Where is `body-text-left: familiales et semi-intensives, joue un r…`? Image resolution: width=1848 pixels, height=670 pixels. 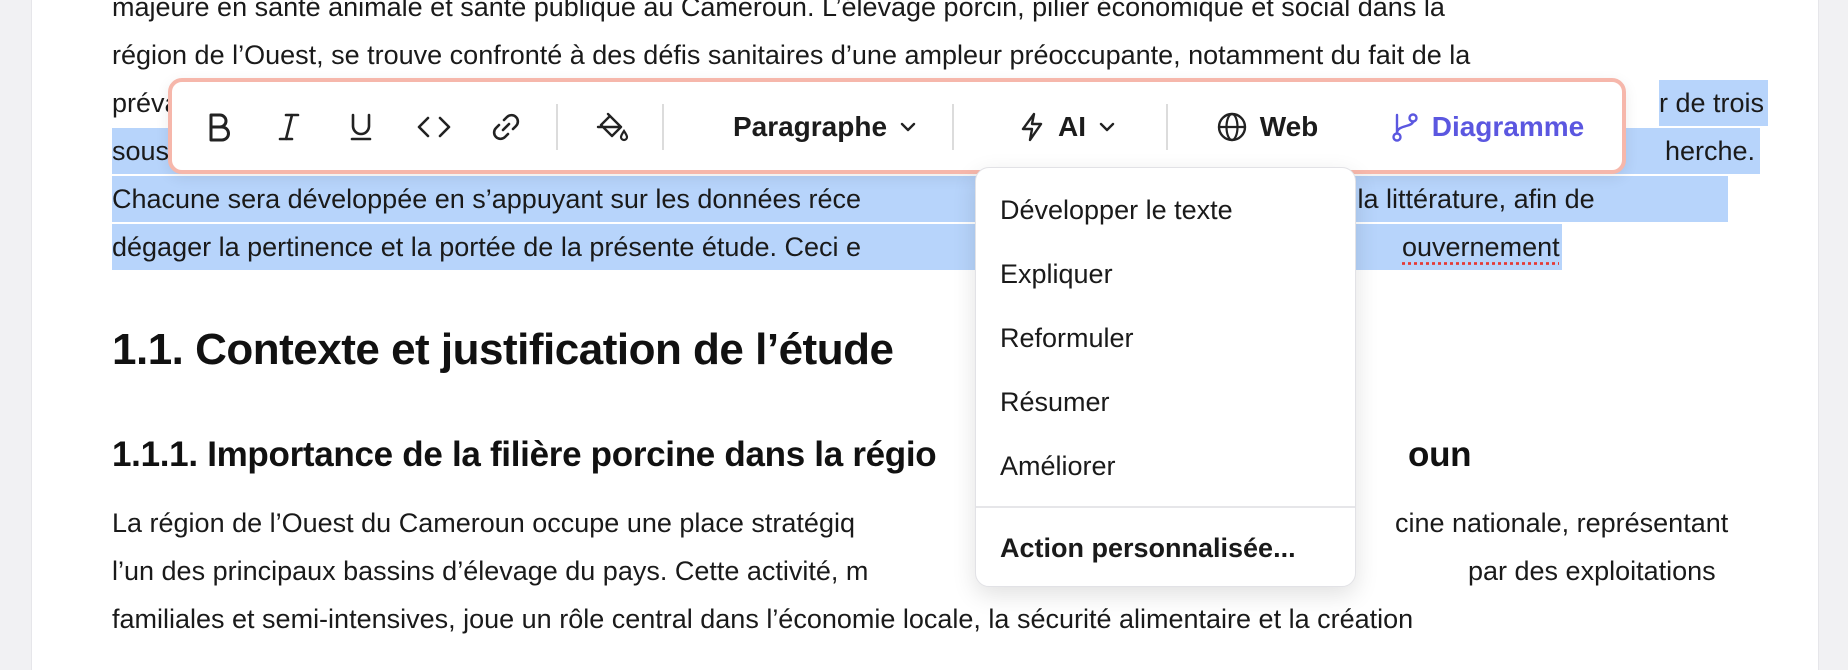 body-text-left: familiales et semi-intensives, joue un r… is located at coordinates (763, 619).